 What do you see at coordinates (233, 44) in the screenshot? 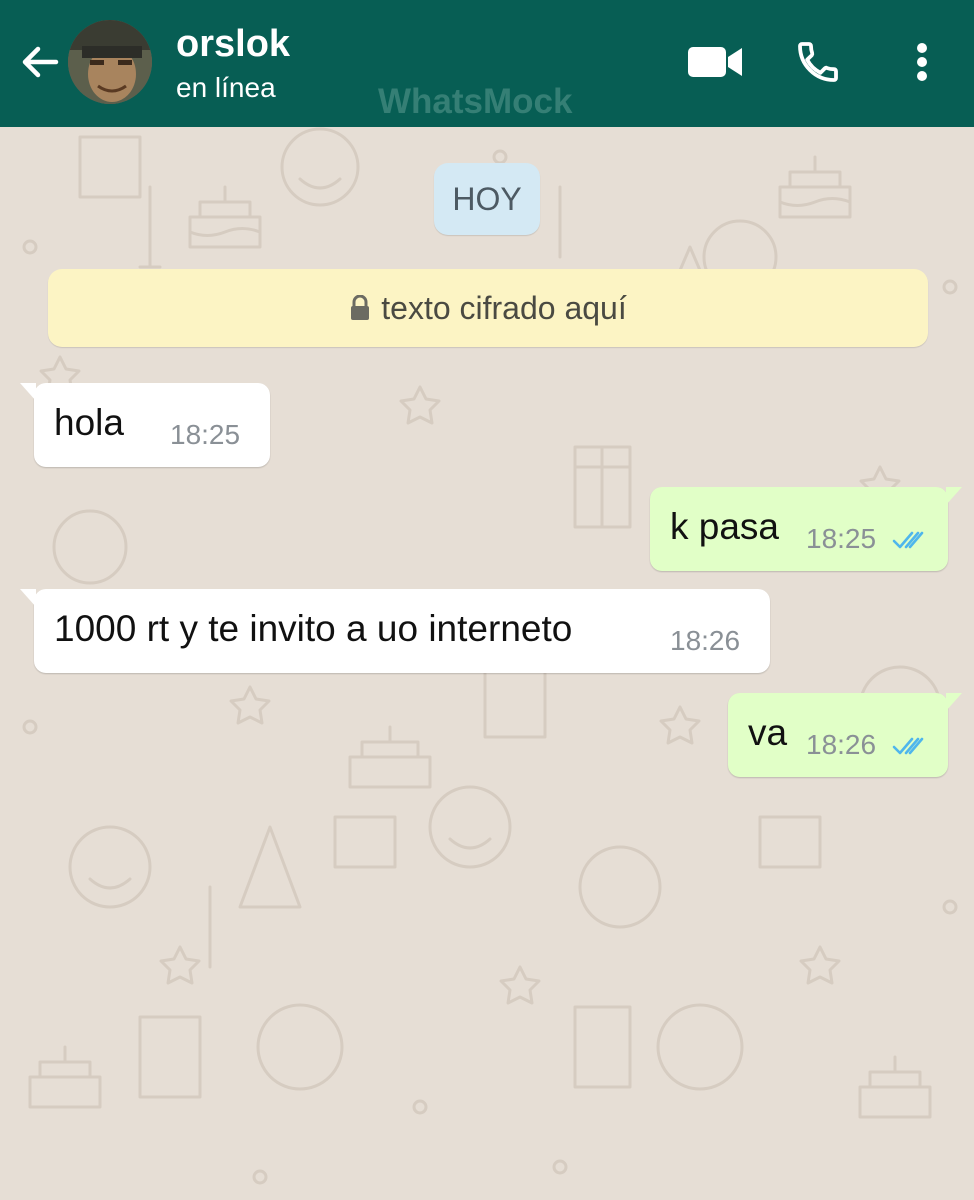
I see `contact-name: orslok` at bounding box center [233, 44].